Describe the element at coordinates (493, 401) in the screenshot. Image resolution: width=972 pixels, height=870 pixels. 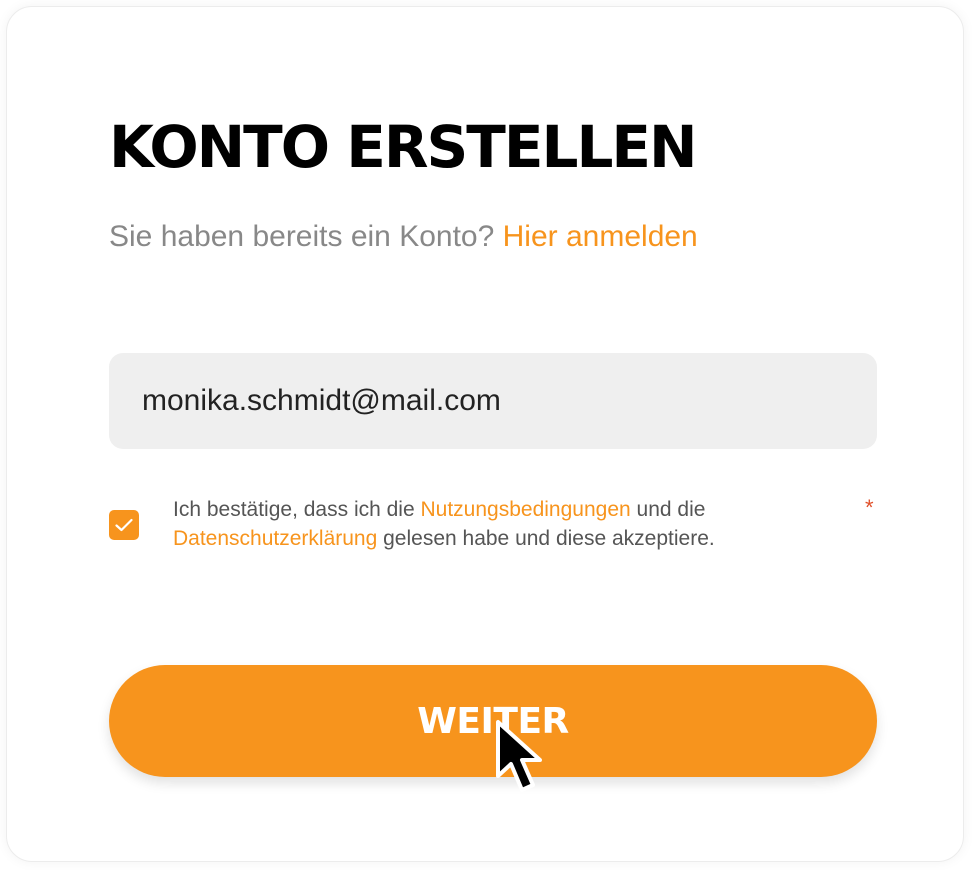
I see `email-field` at that location.